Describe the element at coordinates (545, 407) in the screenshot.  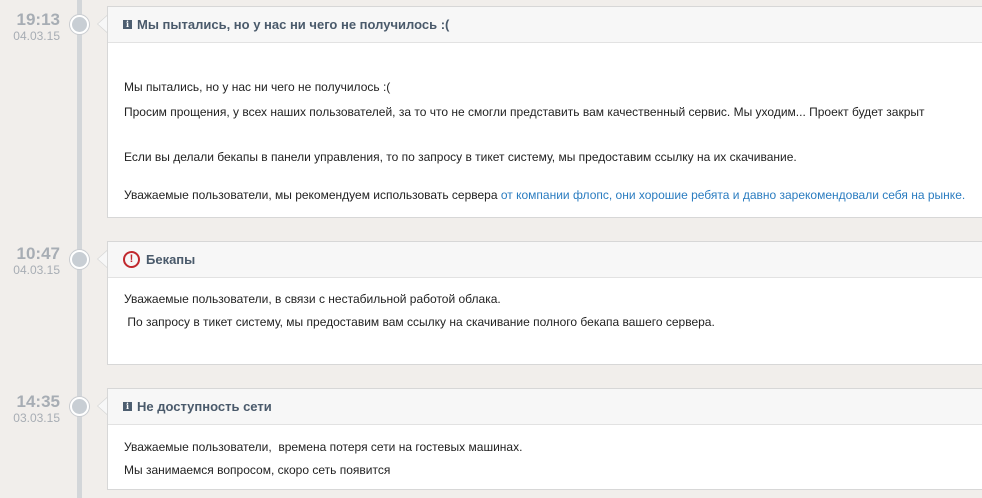
I see `card-header: i Не доступность сети` at that location.